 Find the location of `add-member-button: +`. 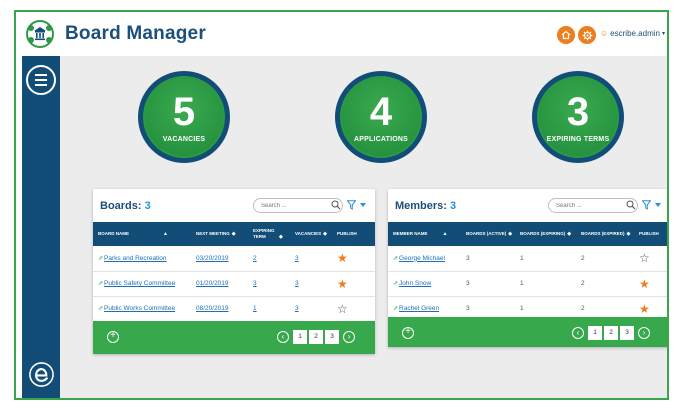

add-member-button: + is located at coordinates (408, 333).